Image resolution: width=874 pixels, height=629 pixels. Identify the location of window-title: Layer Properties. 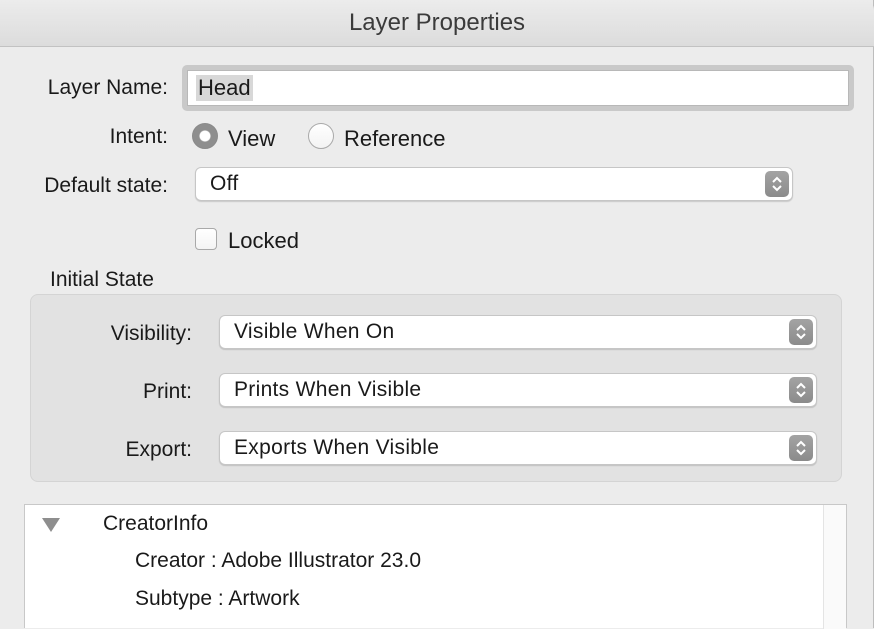
(437, 22).